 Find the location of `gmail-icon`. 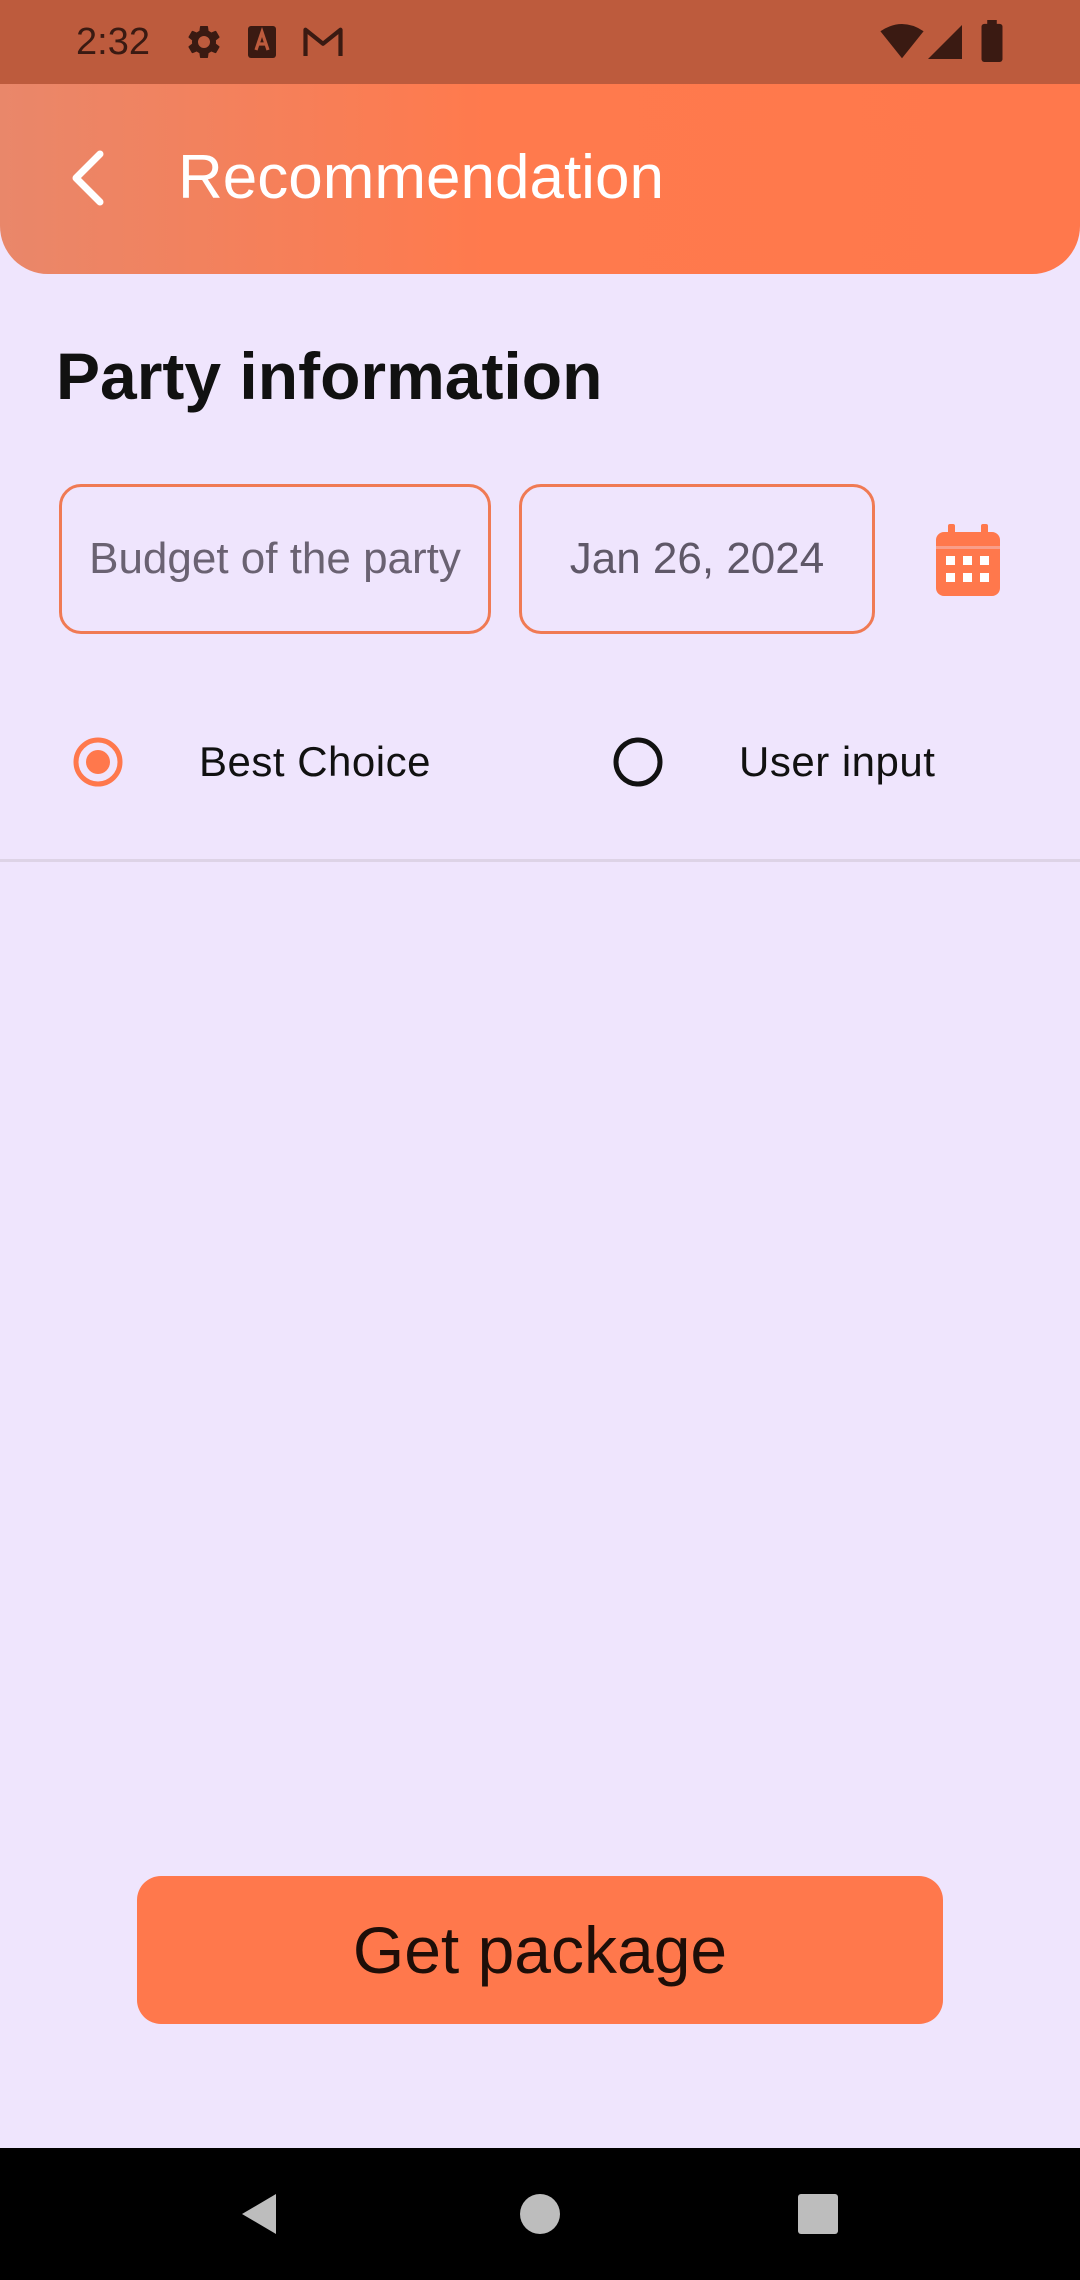

gmail-icon is located at coordinates (323, 41).